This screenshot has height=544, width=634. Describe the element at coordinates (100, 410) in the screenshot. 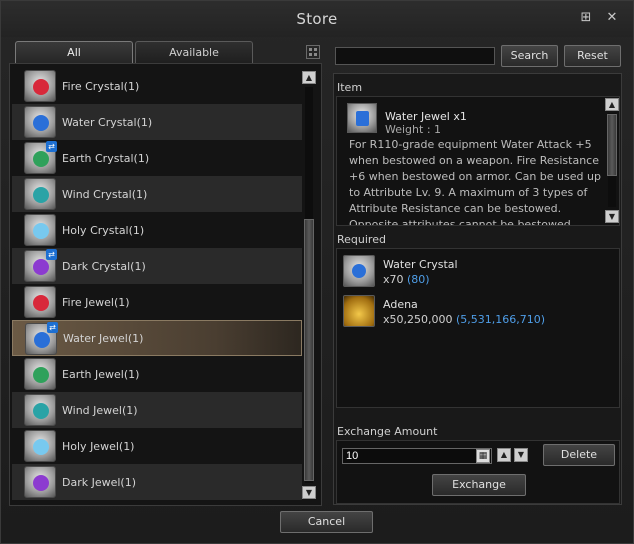

I see `list-item-label: Wind Jewel(1)` at that location.